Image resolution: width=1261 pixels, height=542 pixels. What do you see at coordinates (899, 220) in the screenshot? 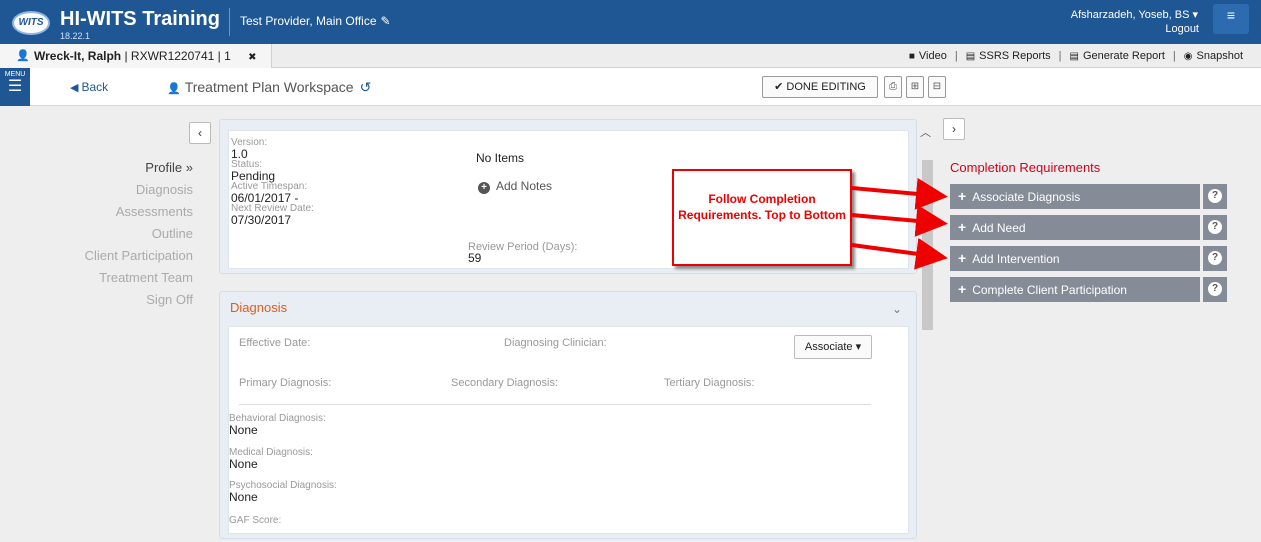
I see `arrow-to-add-need` at bounding box center [899, 220].